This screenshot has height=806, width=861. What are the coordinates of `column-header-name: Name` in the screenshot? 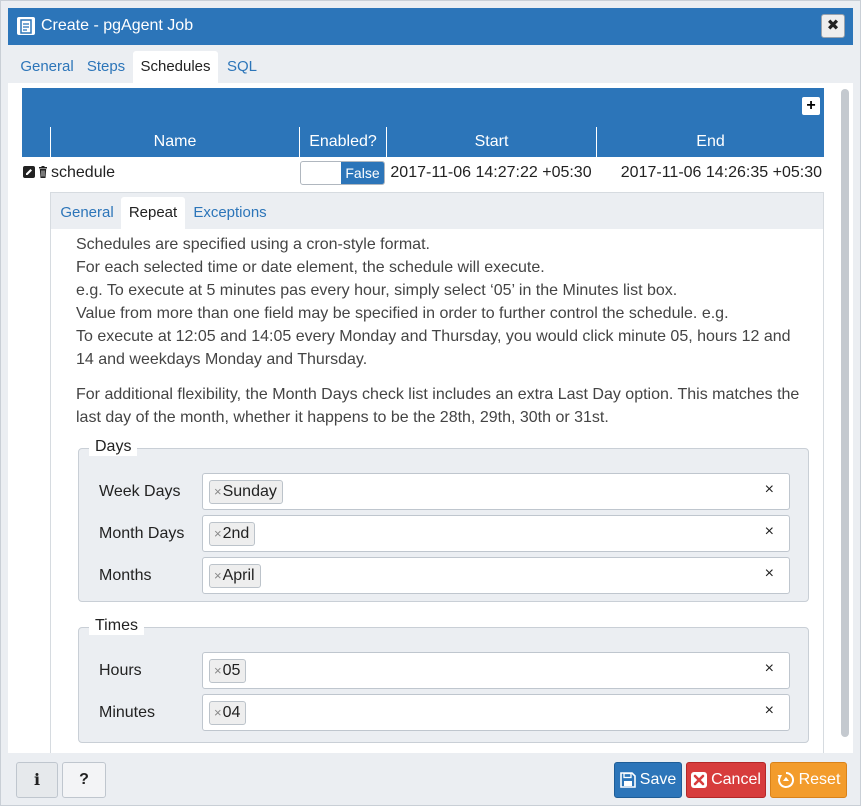 It's located at (174, 142).